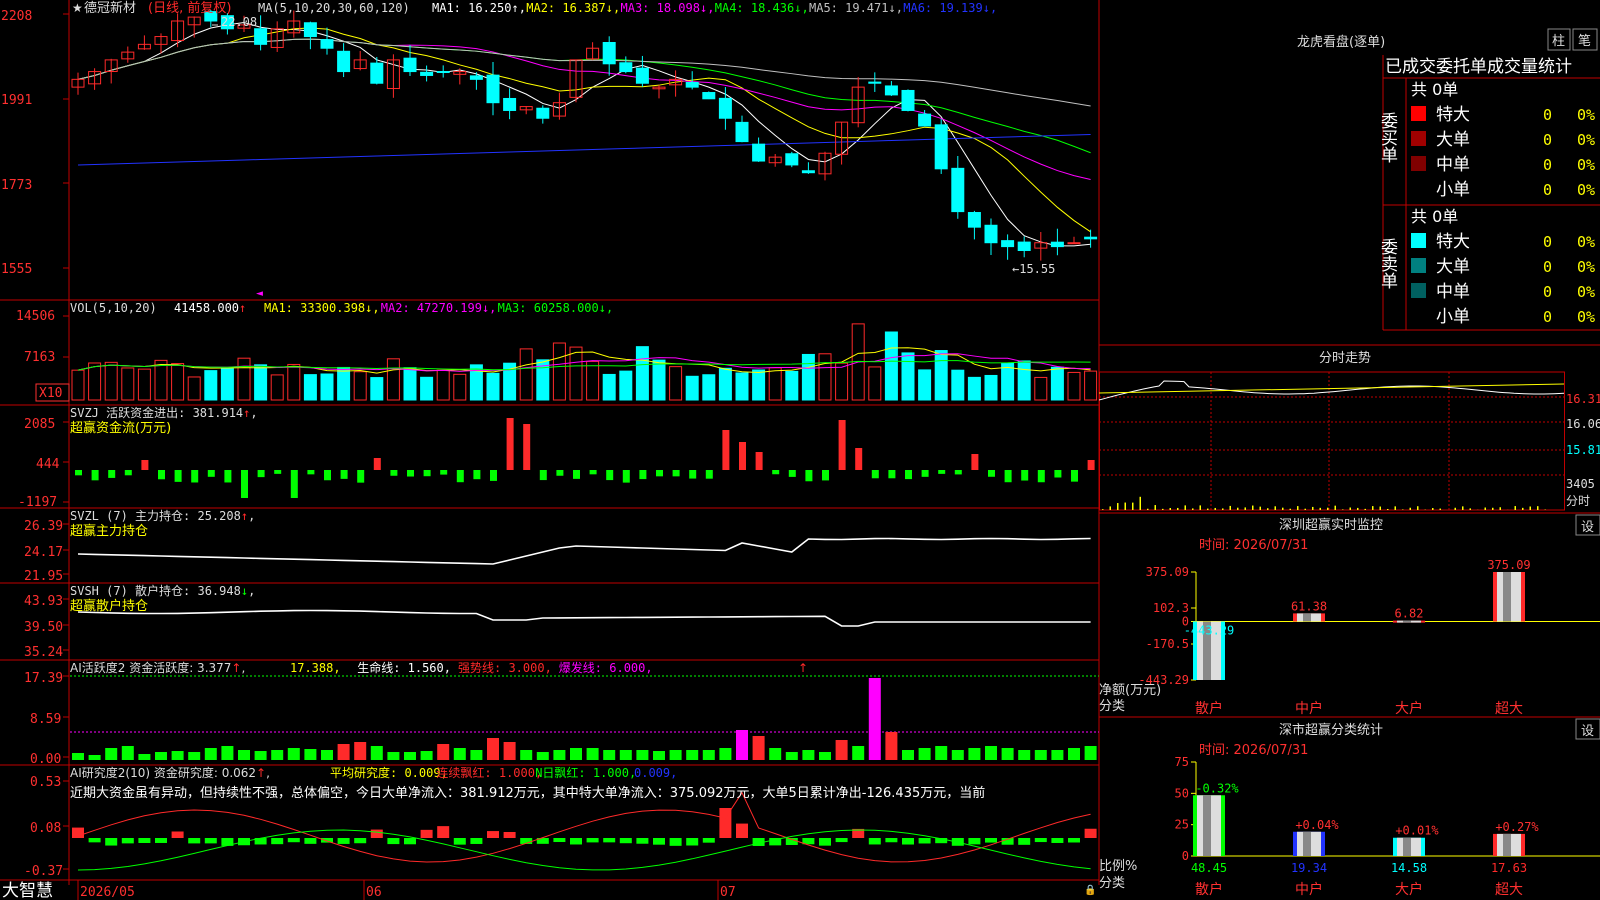 The image size is (1600, 900). Describe the element at coordinates (1349, 430) in the screenshot. I see `intraday-panel: 分时走势 16.31 16.06 15.81 3405 分时` at that location.